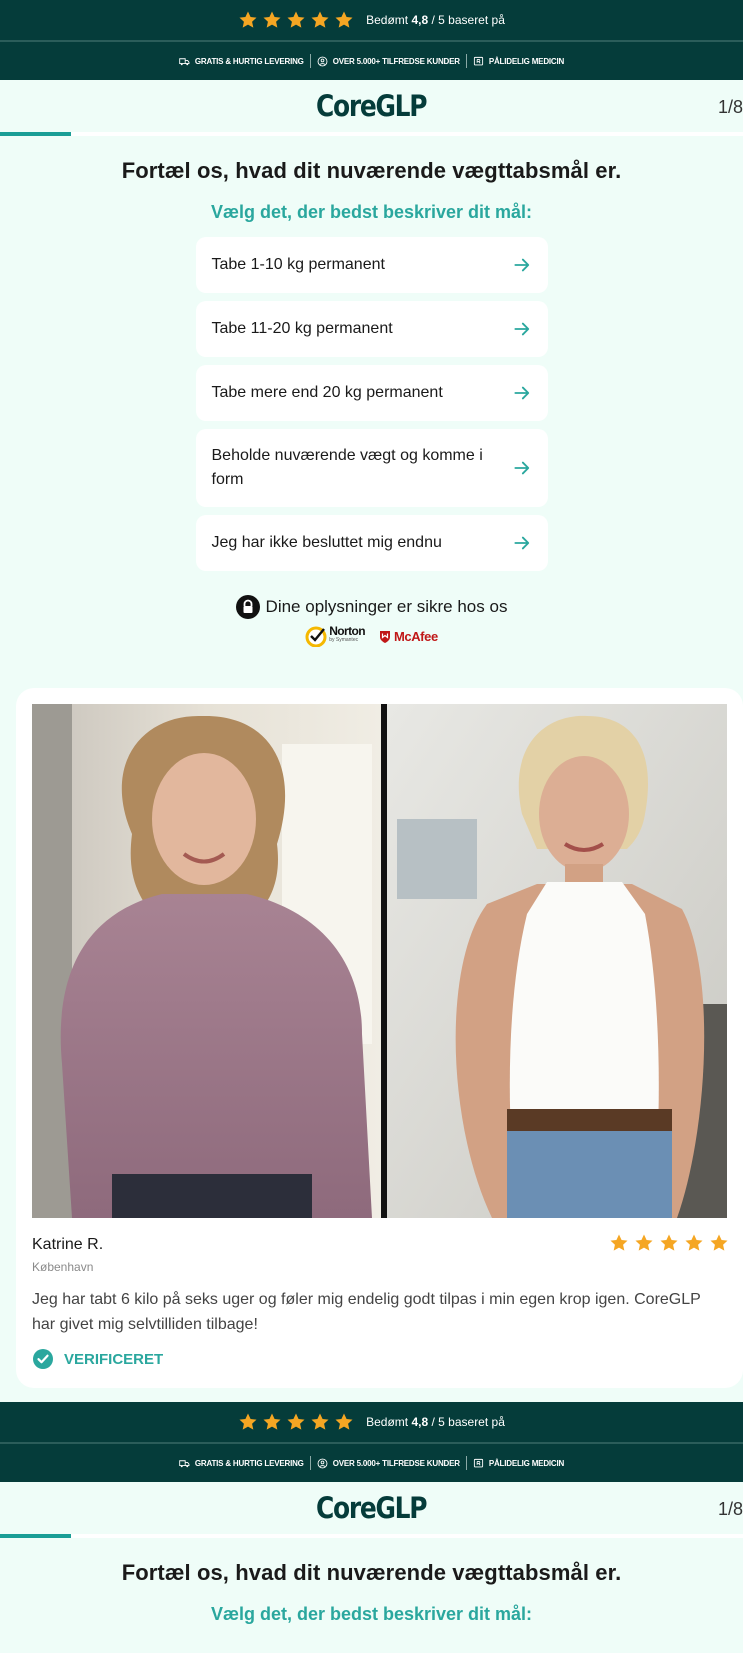 This screenshot has height=1653, width=743. Describe the element at coordinates (371, 329) in the screenshot. I see `option-lose-11-20kg: Tabe 11-20 kg permanent` at that location.